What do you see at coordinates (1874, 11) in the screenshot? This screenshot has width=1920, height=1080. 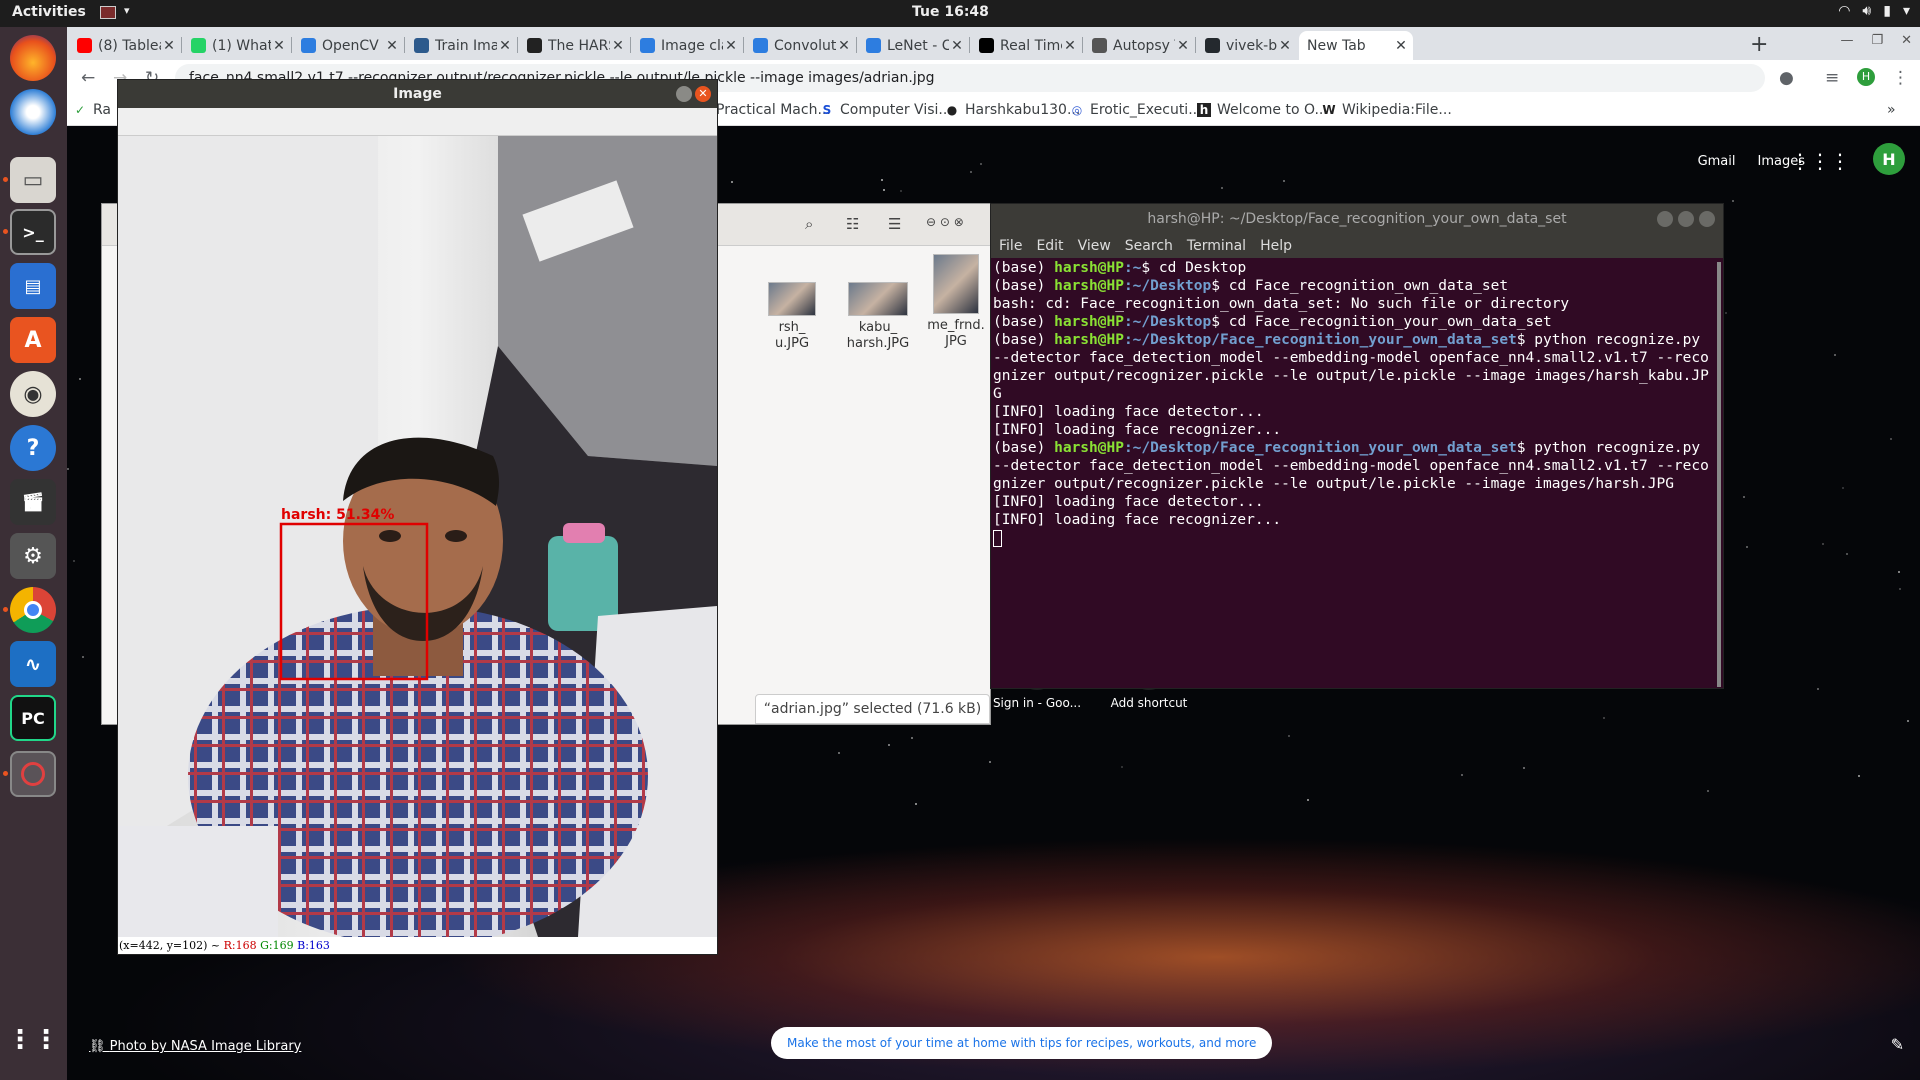 I see `system-tray: ◠ 🔊︎ ▮ ▾` at bounding box center [1874, 11].